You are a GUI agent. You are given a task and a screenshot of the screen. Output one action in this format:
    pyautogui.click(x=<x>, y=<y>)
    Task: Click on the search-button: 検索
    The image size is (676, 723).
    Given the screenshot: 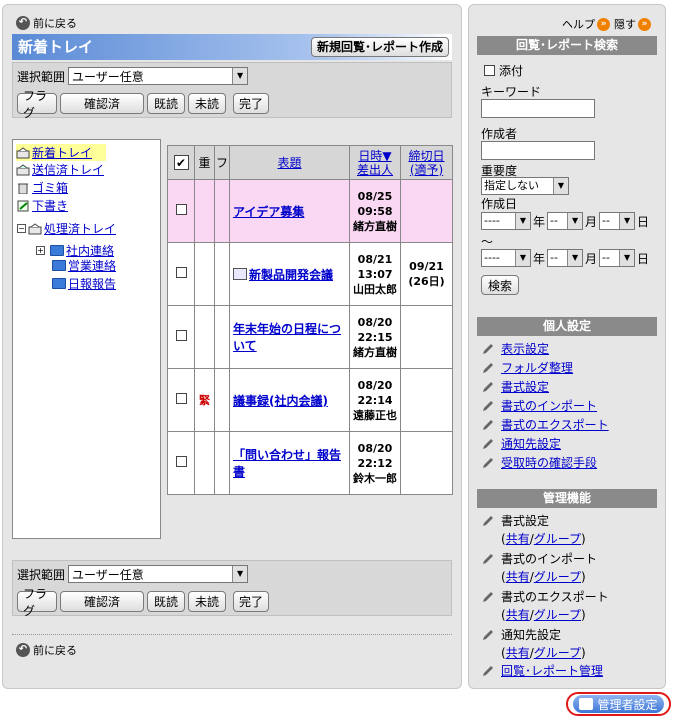 What is the action you would take?
    pyautogui.click(x=500, y=285)
    